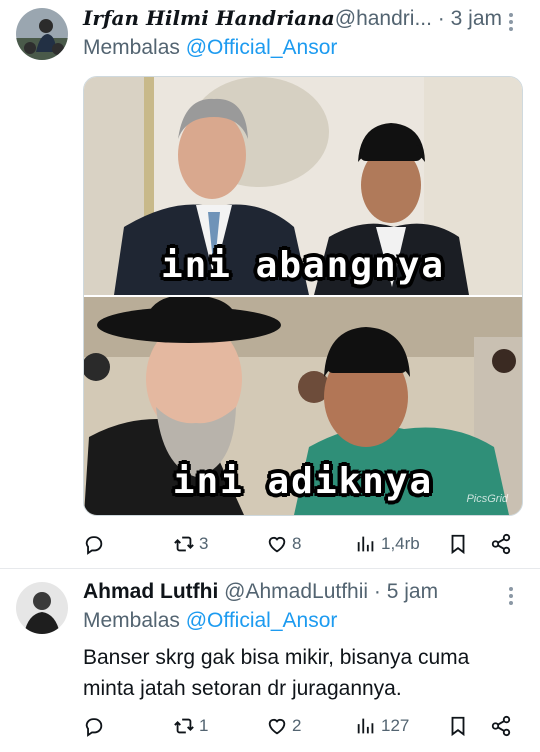 This screenshot has height=752, width=540. I want to click on like-count: 2, so click(297, 725).